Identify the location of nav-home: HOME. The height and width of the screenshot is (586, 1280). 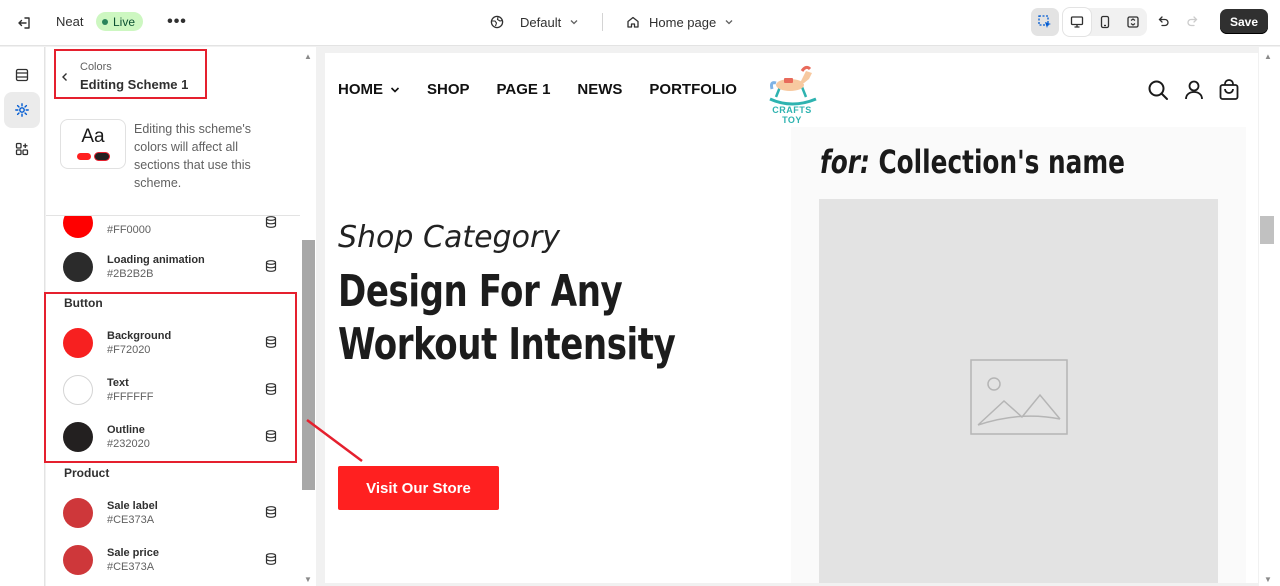
(369, 89).